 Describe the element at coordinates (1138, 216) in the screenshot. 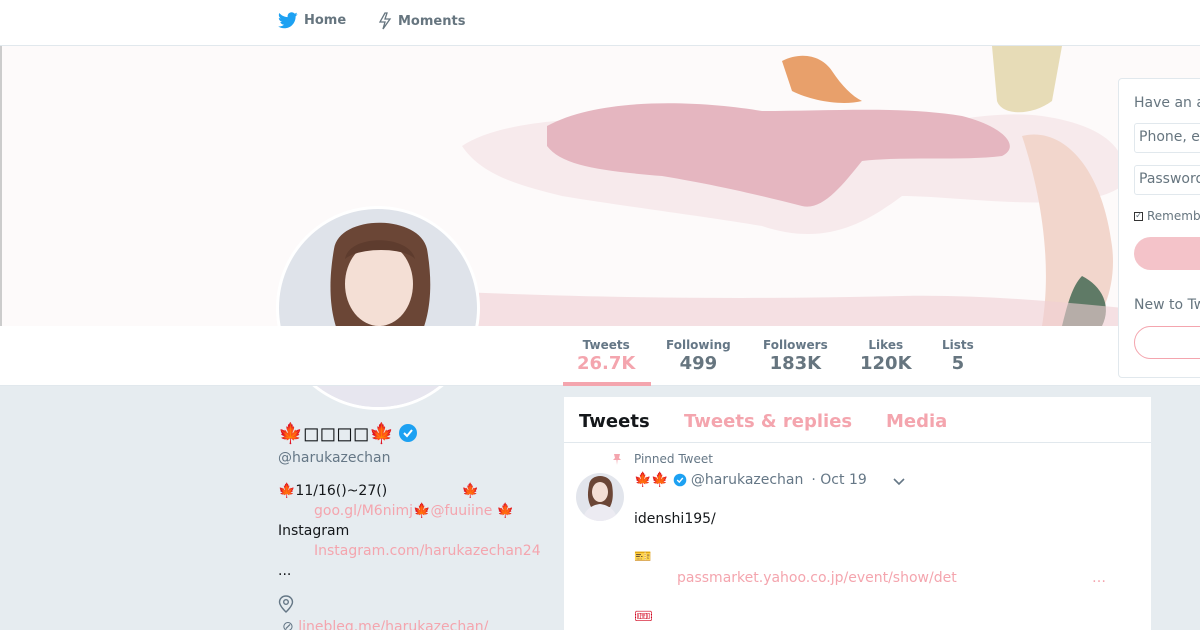

I see `remember-checkbox: ✓` at that location.